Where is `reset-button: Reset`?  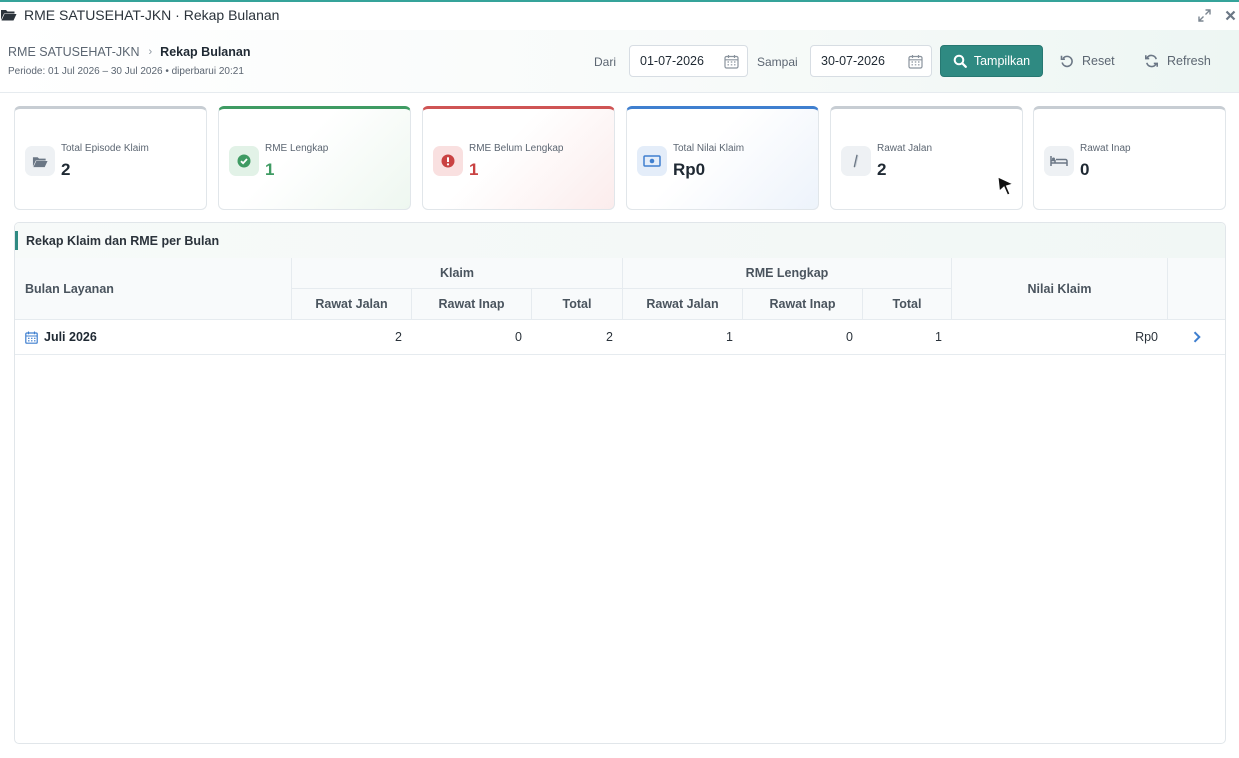
reset-button: Reset is located at coordinates (1087, 61).